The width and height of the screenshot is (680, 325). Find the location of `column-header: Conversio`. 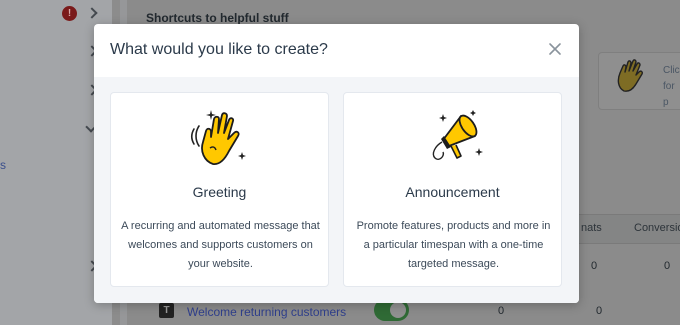

column-header: Conversio is located at coordinates (657, 228).